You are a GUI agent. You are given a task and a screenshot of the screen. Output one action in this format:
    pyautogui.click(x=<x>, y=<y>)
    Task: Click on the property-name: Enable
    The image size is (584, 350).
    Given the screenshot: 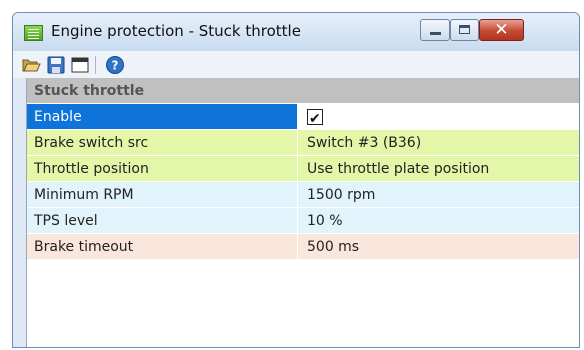 What is the action you would take?
    pyautogui.click(x=162, y=116)
    